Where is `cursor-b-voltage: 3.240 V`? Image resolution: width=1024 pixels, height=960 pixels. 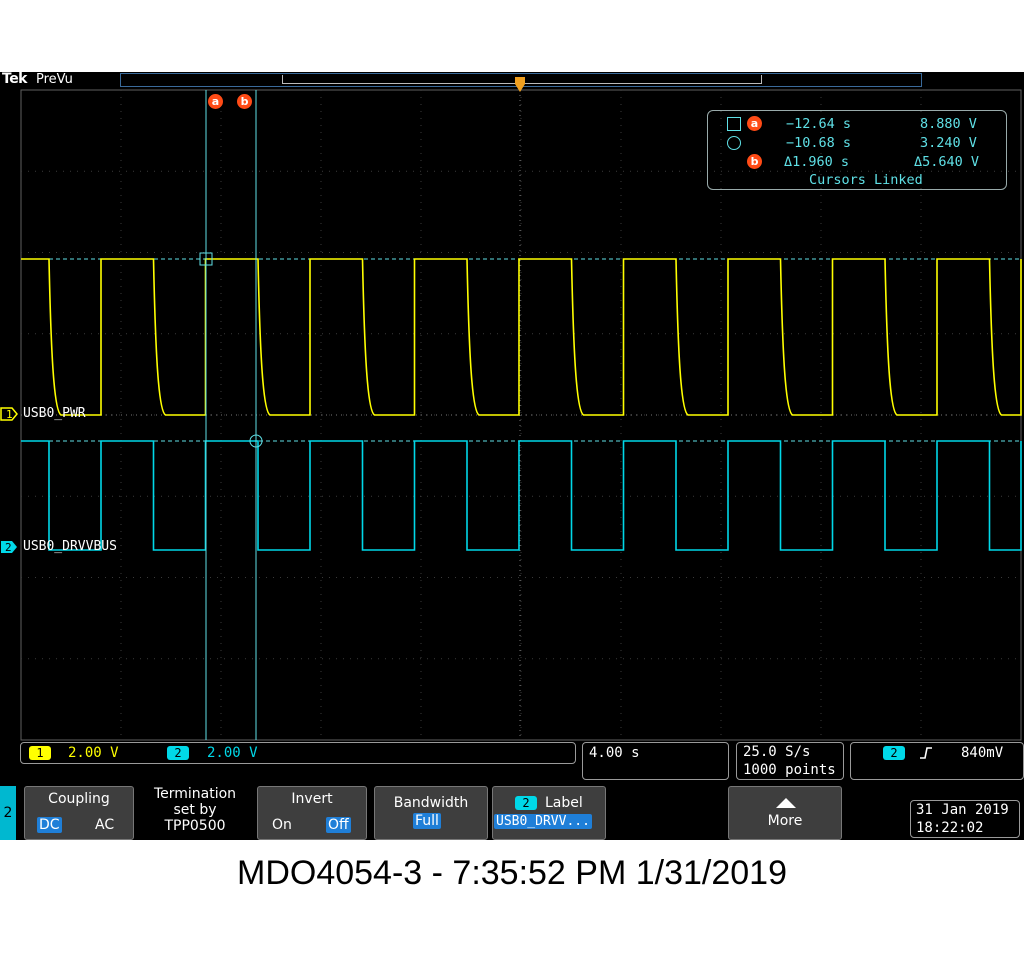
cursor-b-voltage: 3.240 V is located at coordinates (948, 143).